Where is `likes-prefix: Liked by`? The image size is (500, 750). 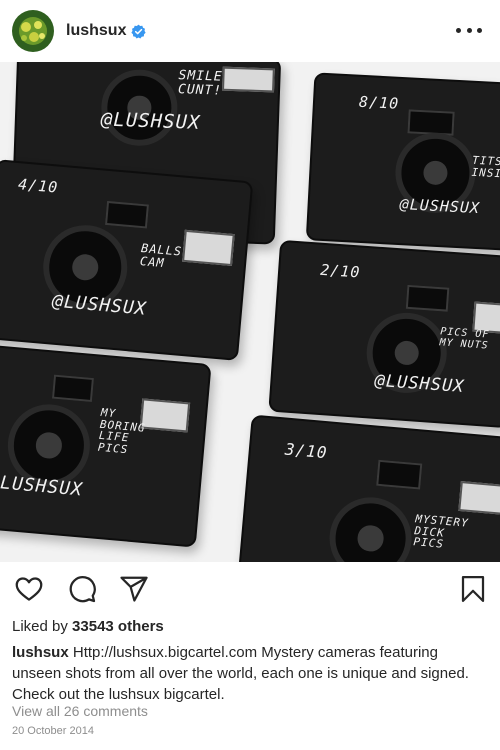
likes-prefix: Liked by is located at coordinates (40, 626).